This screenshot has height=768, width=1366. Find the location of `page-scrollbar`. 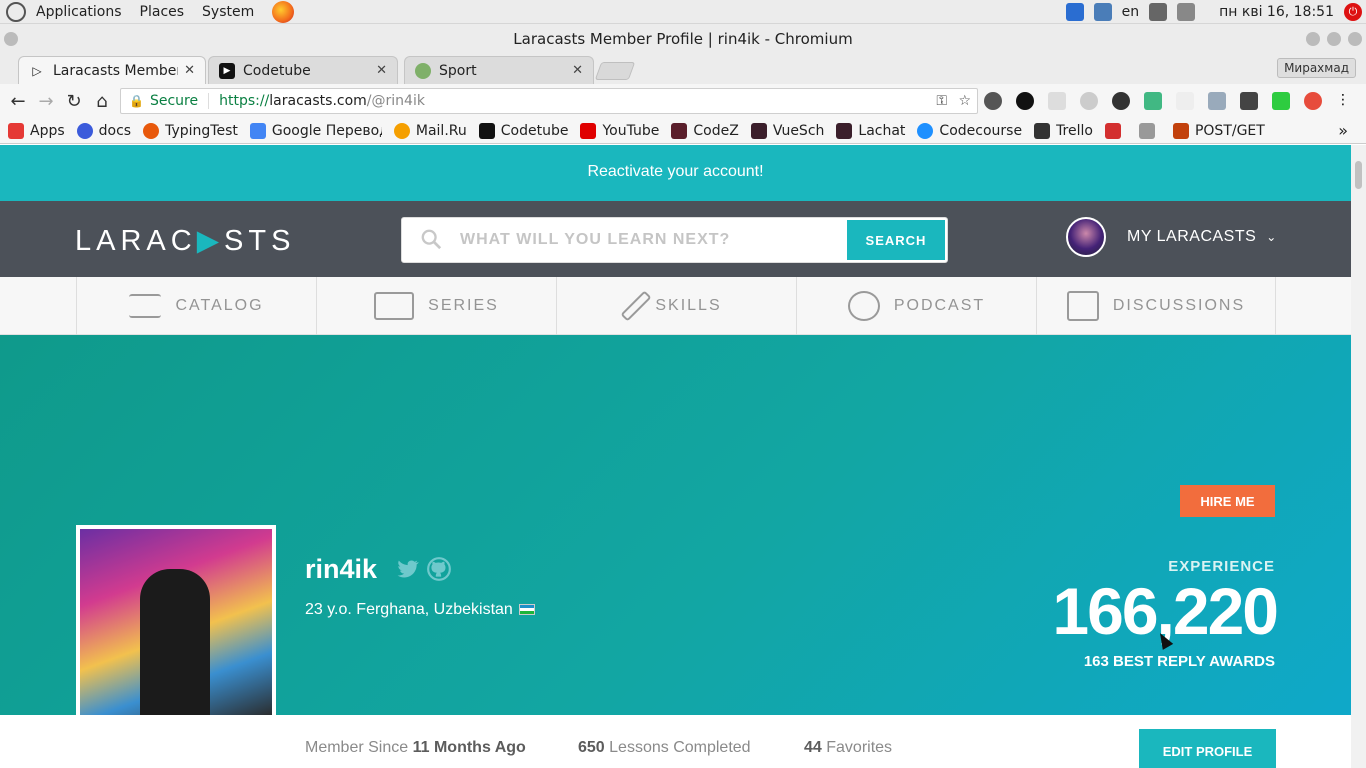

page-scrollbar is located at coordinates (1358, 456).